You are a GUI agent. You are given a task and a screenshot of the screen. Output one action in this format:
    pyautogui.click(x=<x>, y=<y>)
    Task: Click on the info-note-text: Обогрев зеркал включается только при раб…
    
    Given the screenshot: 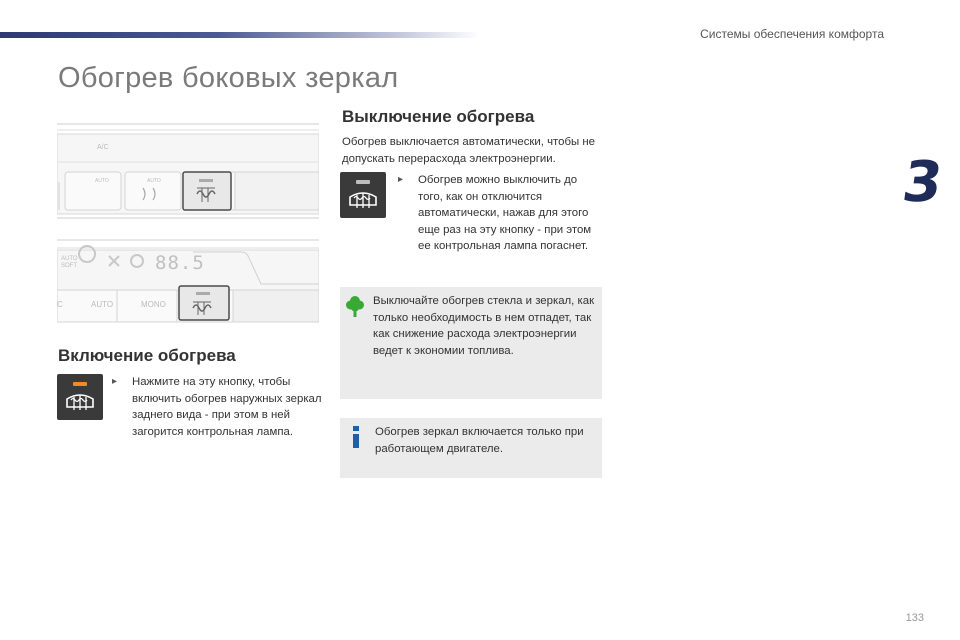 What is the action you would take?
    pyautogui.click(x=479, y=440)
    